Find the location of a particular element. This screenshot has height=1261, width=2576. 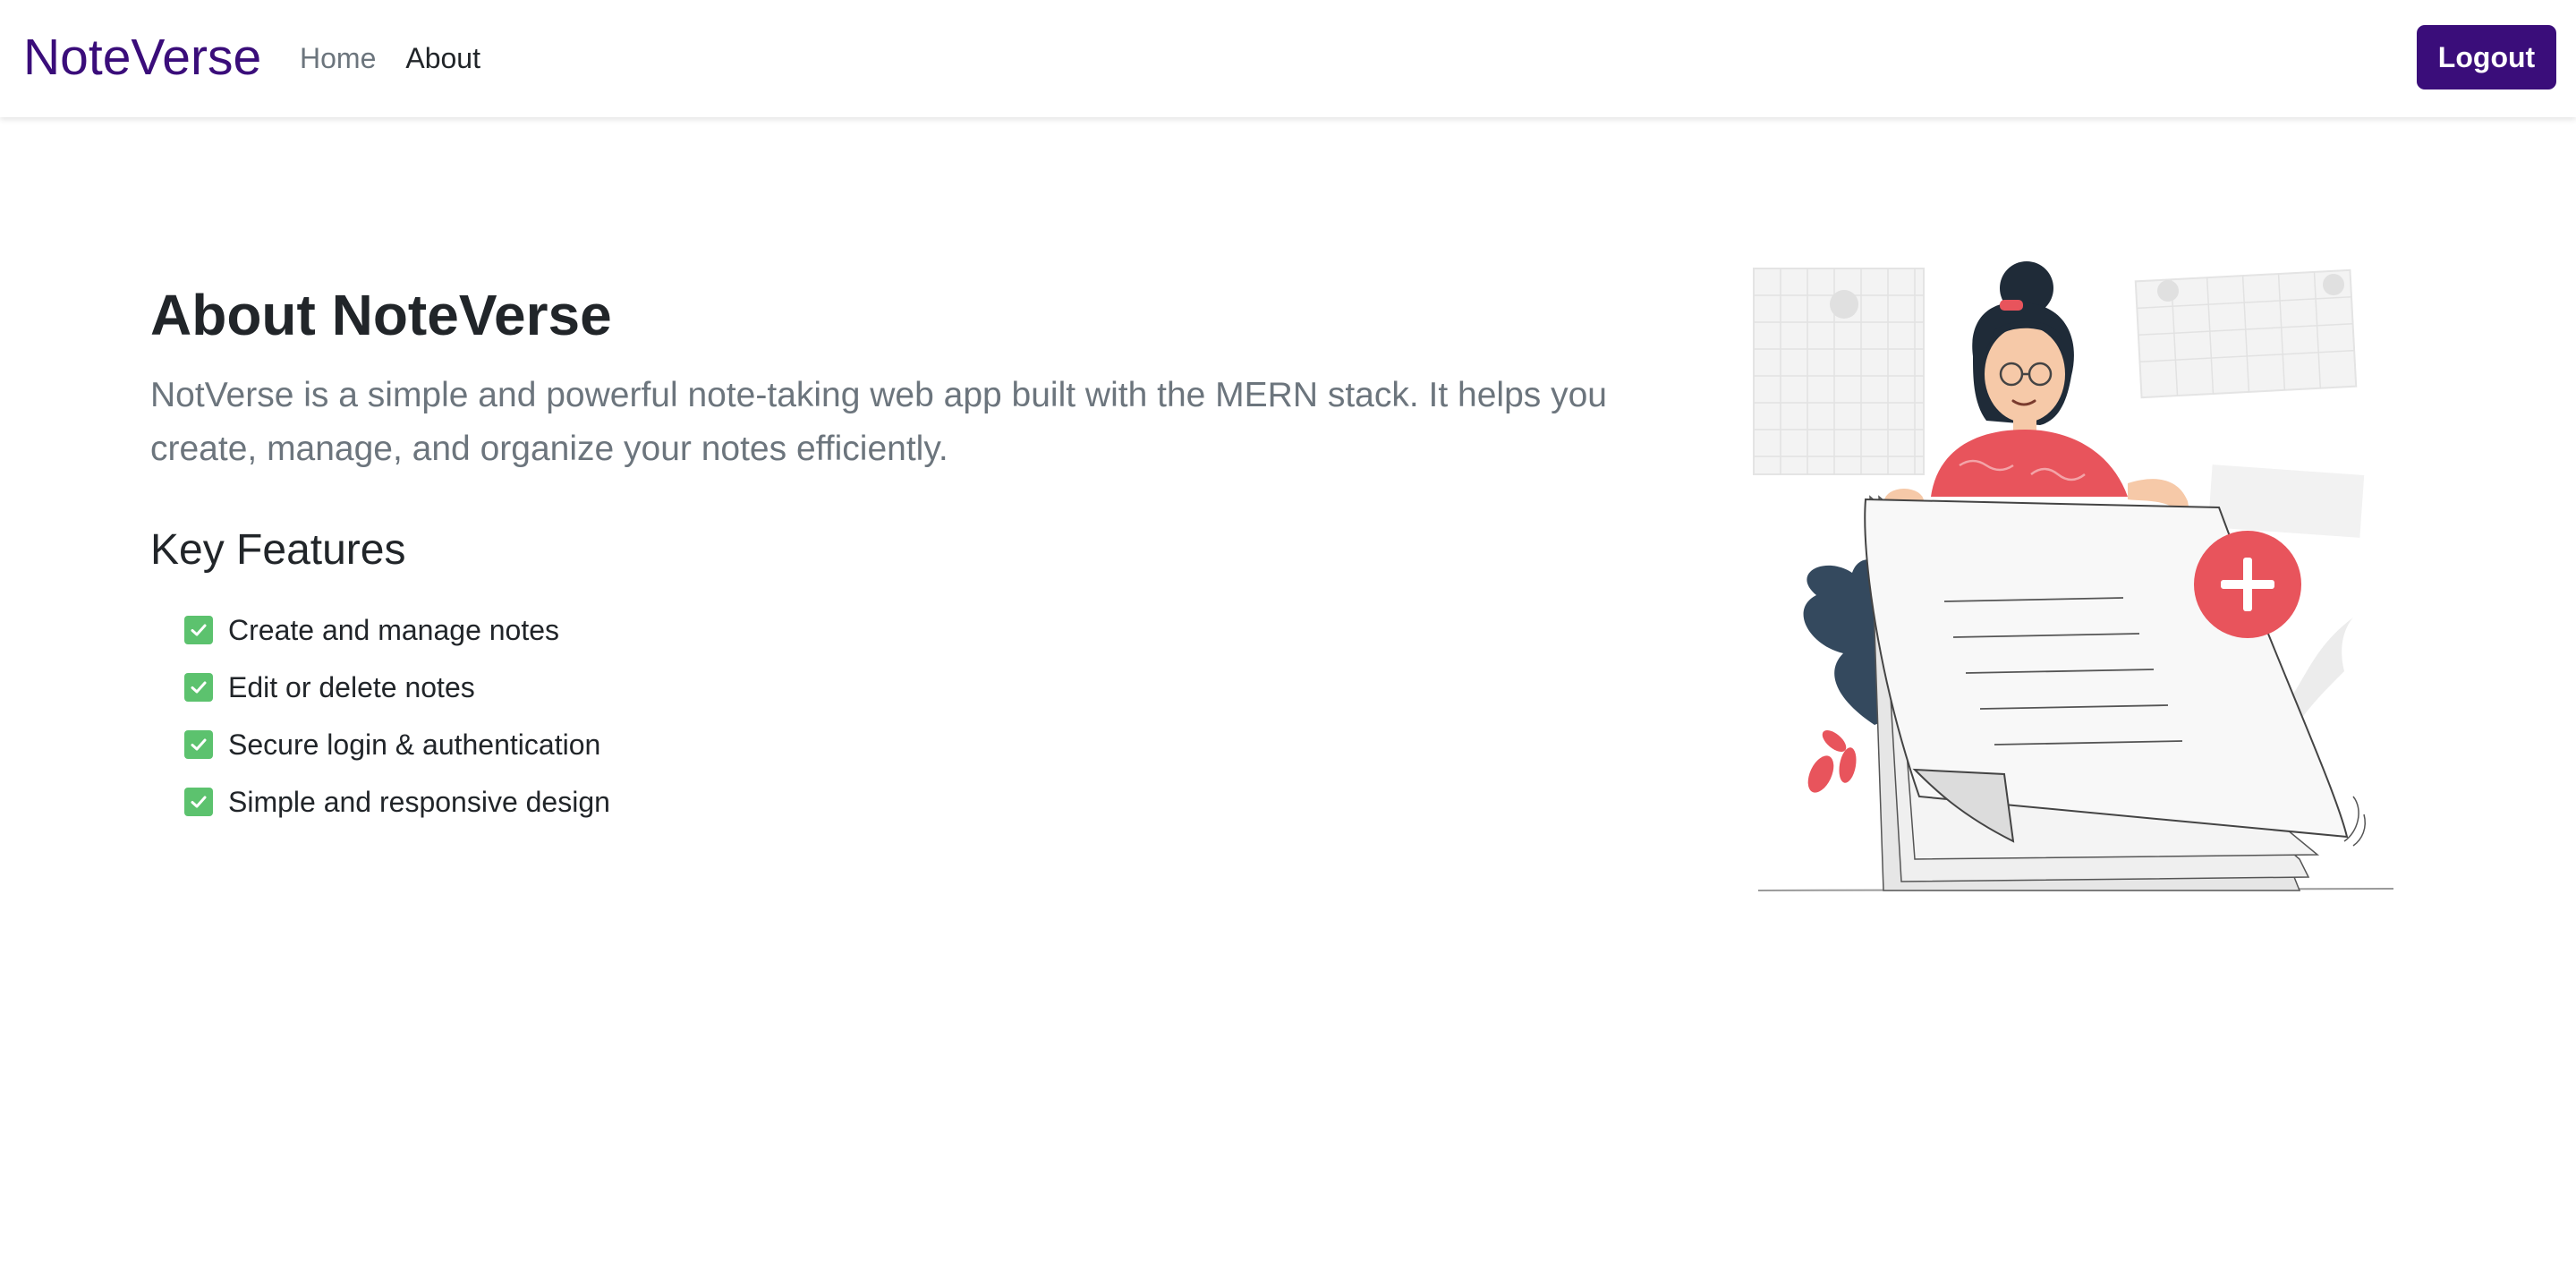

navbar: NoteVerse Home About Logout is located at coordinates (1288, 58).